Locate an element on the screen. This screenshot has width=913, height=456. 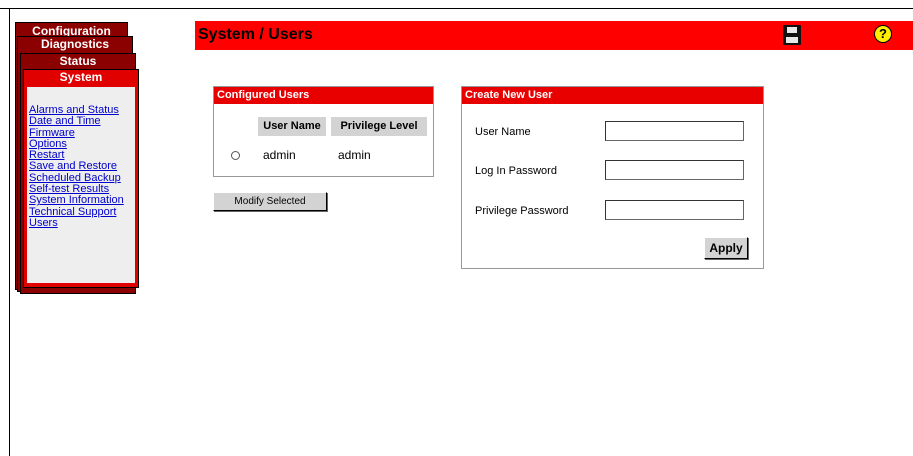
system-link-date-and-time: Date and Time is located at coordinates (82, 121).